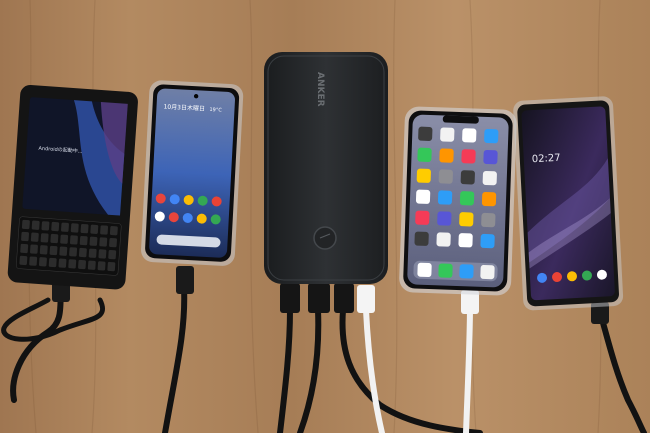  What do you see at coordinates (185, 280) in the screenshot?
I see `plug-android` at bounding box center [185, 280].